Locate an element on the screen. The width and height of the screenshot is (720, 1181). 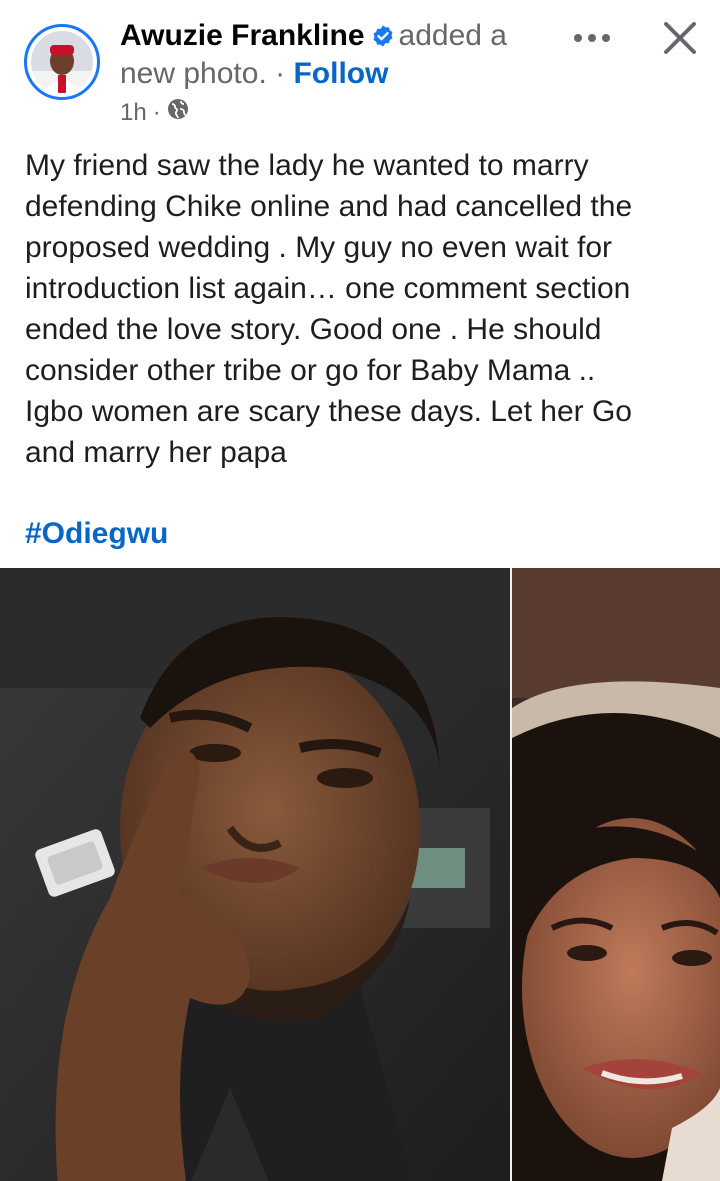
close-button is located at coordinates (680, 38).